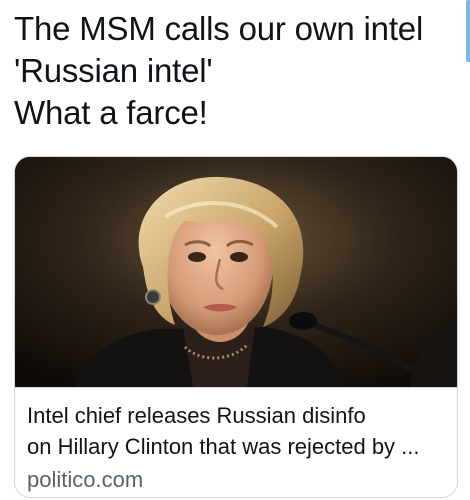 Image resolution: width=470 pixels, height=500 pixels. Describe the element at coordinates (111, 112) in the screenshot. I see `tweet-text-line: What a farce!` at that location.